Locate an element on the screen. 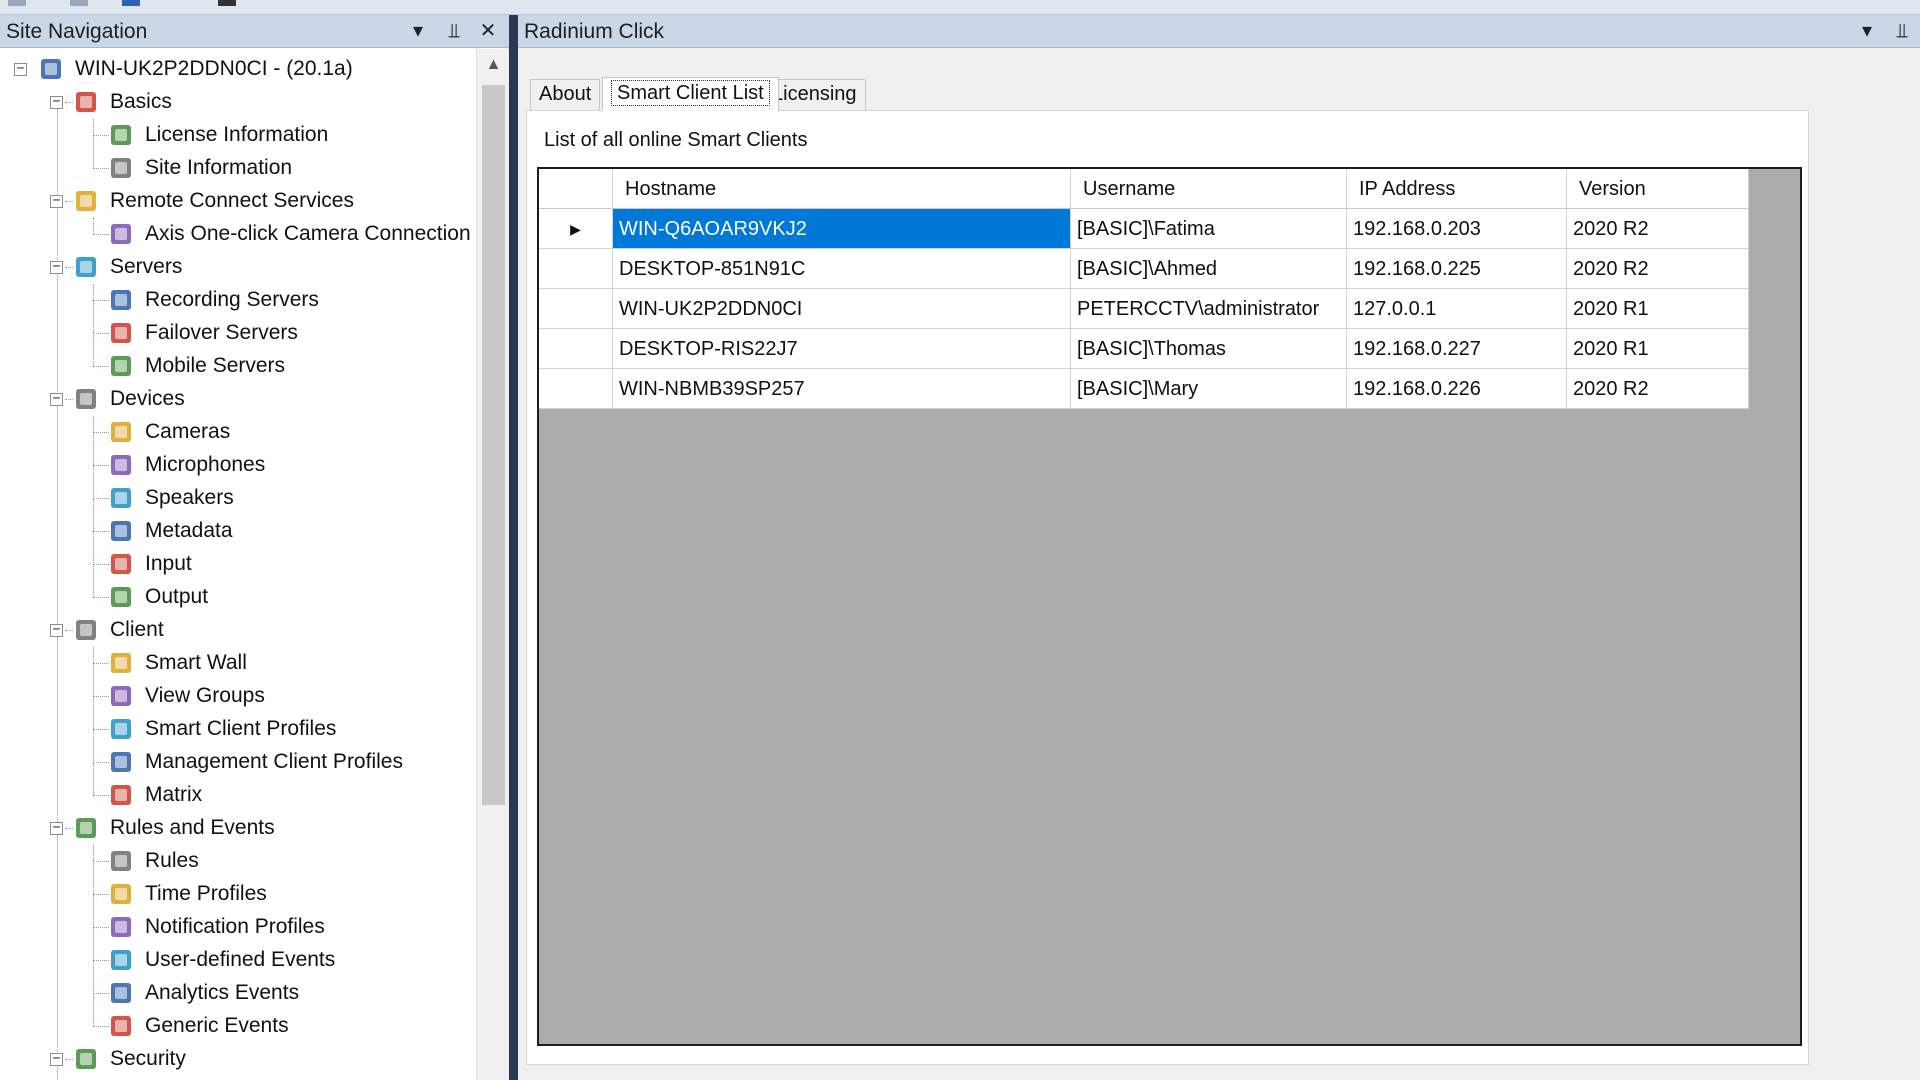 This screenshot has height=1080, width=1920. table-cell: WIN-UK2P2DDN0CI is located at coordinates (842, 309).